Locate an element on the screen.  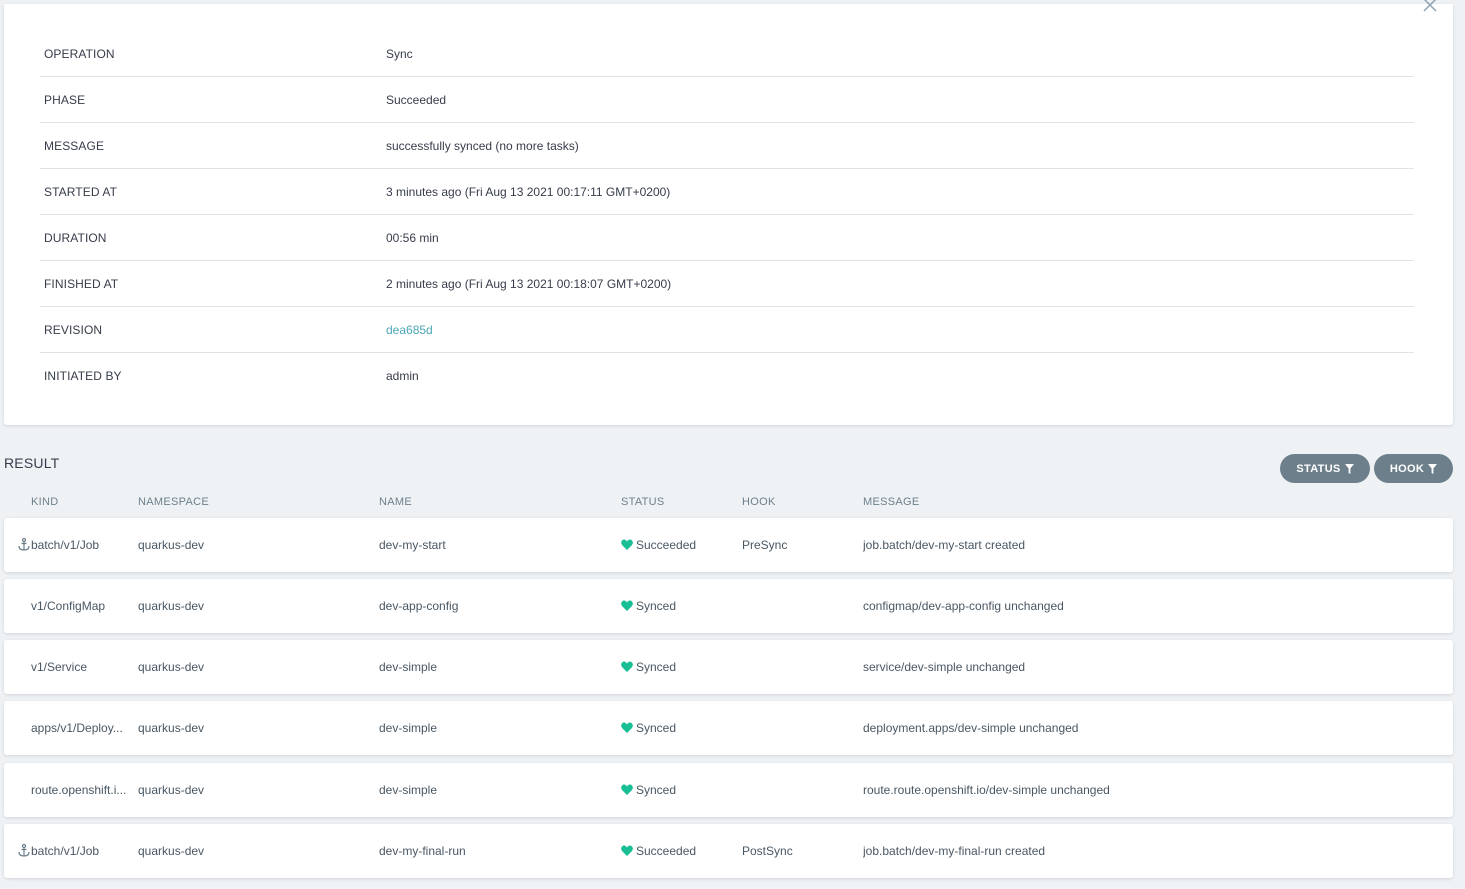
column-header-message: MESSAGE is located at coordinates (891, 502).